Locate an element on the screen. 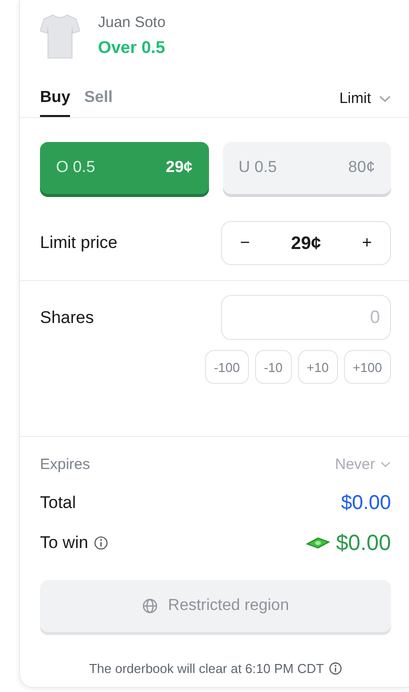  jersey-icon is located at coordinates (60, 36).